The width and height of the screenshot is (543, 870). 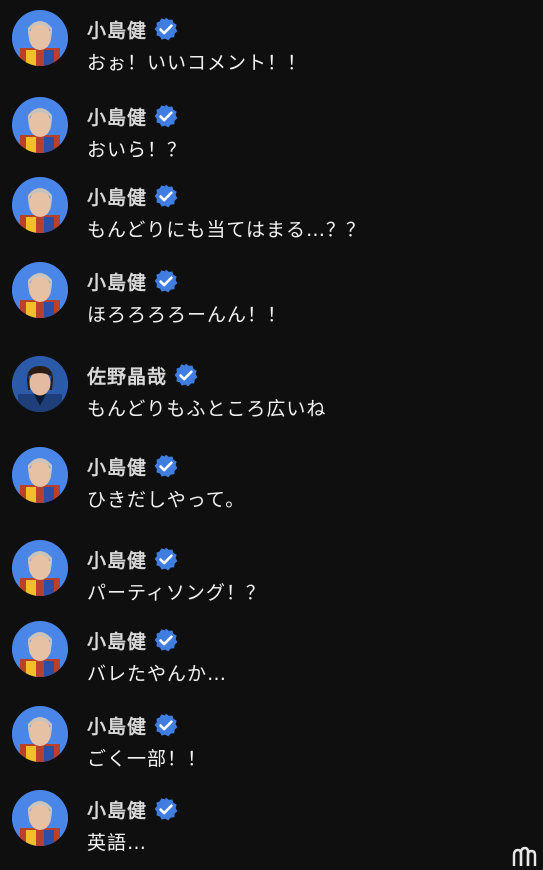 I want to click on comment-item: 佐野晶哉 もんどりもふところ広いね, so click(x=271, y=391).